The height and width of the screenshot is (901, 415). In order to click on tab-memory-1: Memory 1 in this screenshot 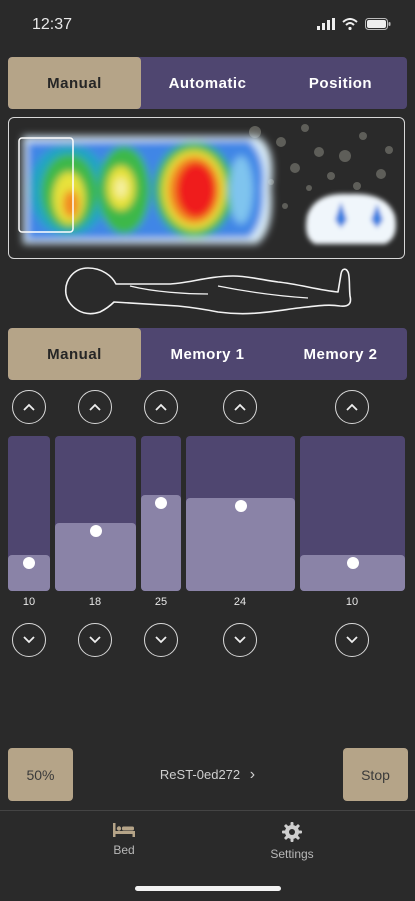, I will do `click(207, 354)`.